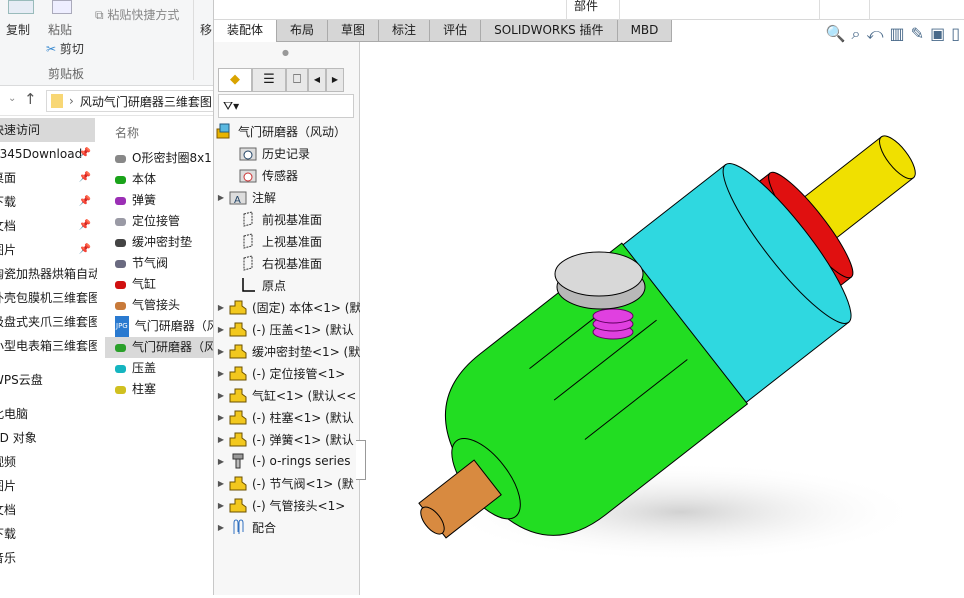 The image size is (964, 598). What do you see at coordinates (287, 175) in the screenshot?
I see `tree-item: 传感器` at bounding box center [287, 175].